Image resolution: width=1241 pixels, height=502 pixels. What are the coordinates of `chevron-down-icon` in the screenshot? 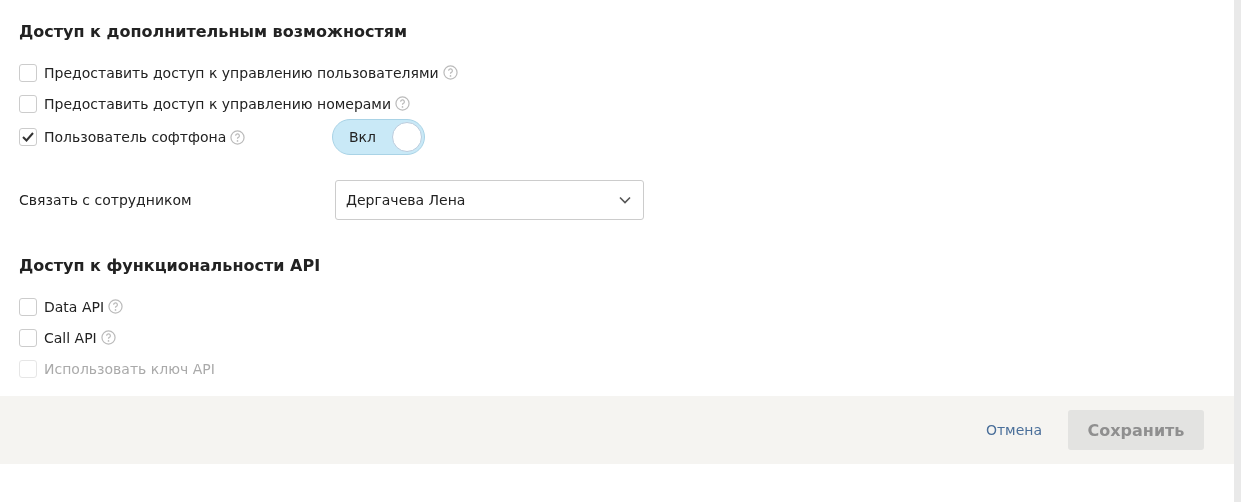 It's located at (625, 200).